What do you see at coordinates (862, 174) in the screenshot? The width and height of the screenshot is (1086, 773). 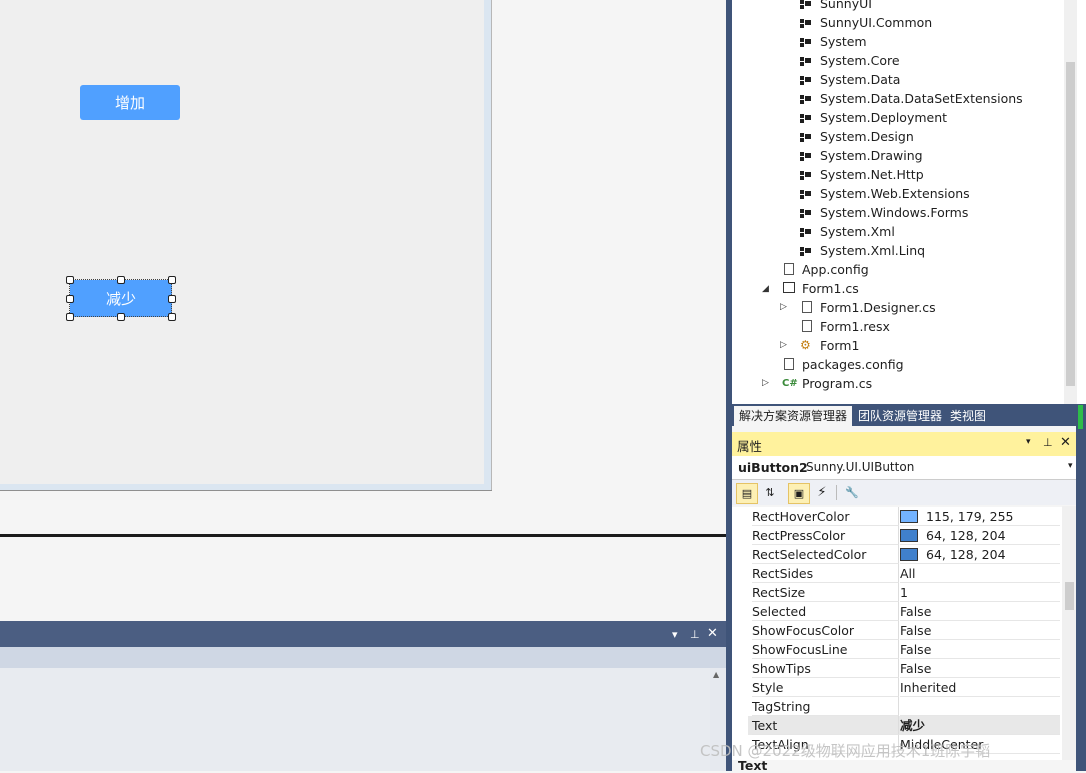 I see `tree-item-reference: System.Net.Http` at bounding box center [862, 174].